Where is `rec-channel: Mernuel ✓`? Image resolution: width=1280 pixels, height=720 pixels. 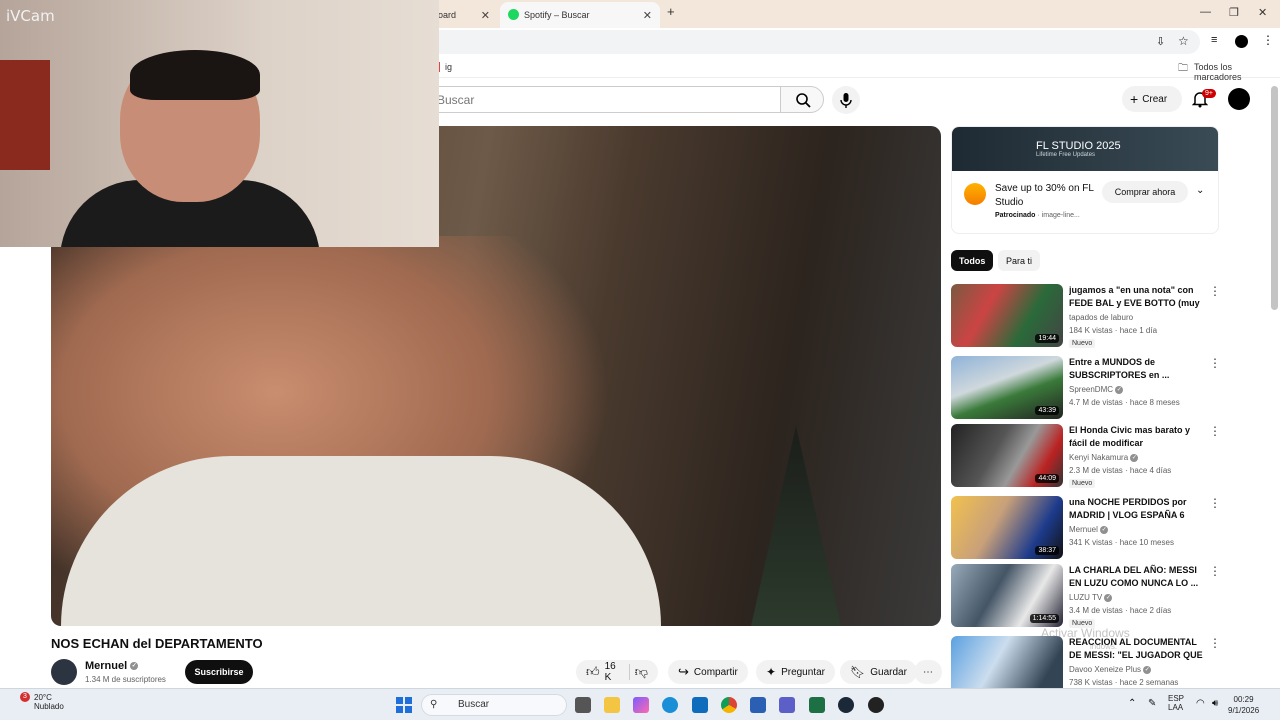
rec-channel: Mernuel ✓ is located at coordinates (1089, 529).